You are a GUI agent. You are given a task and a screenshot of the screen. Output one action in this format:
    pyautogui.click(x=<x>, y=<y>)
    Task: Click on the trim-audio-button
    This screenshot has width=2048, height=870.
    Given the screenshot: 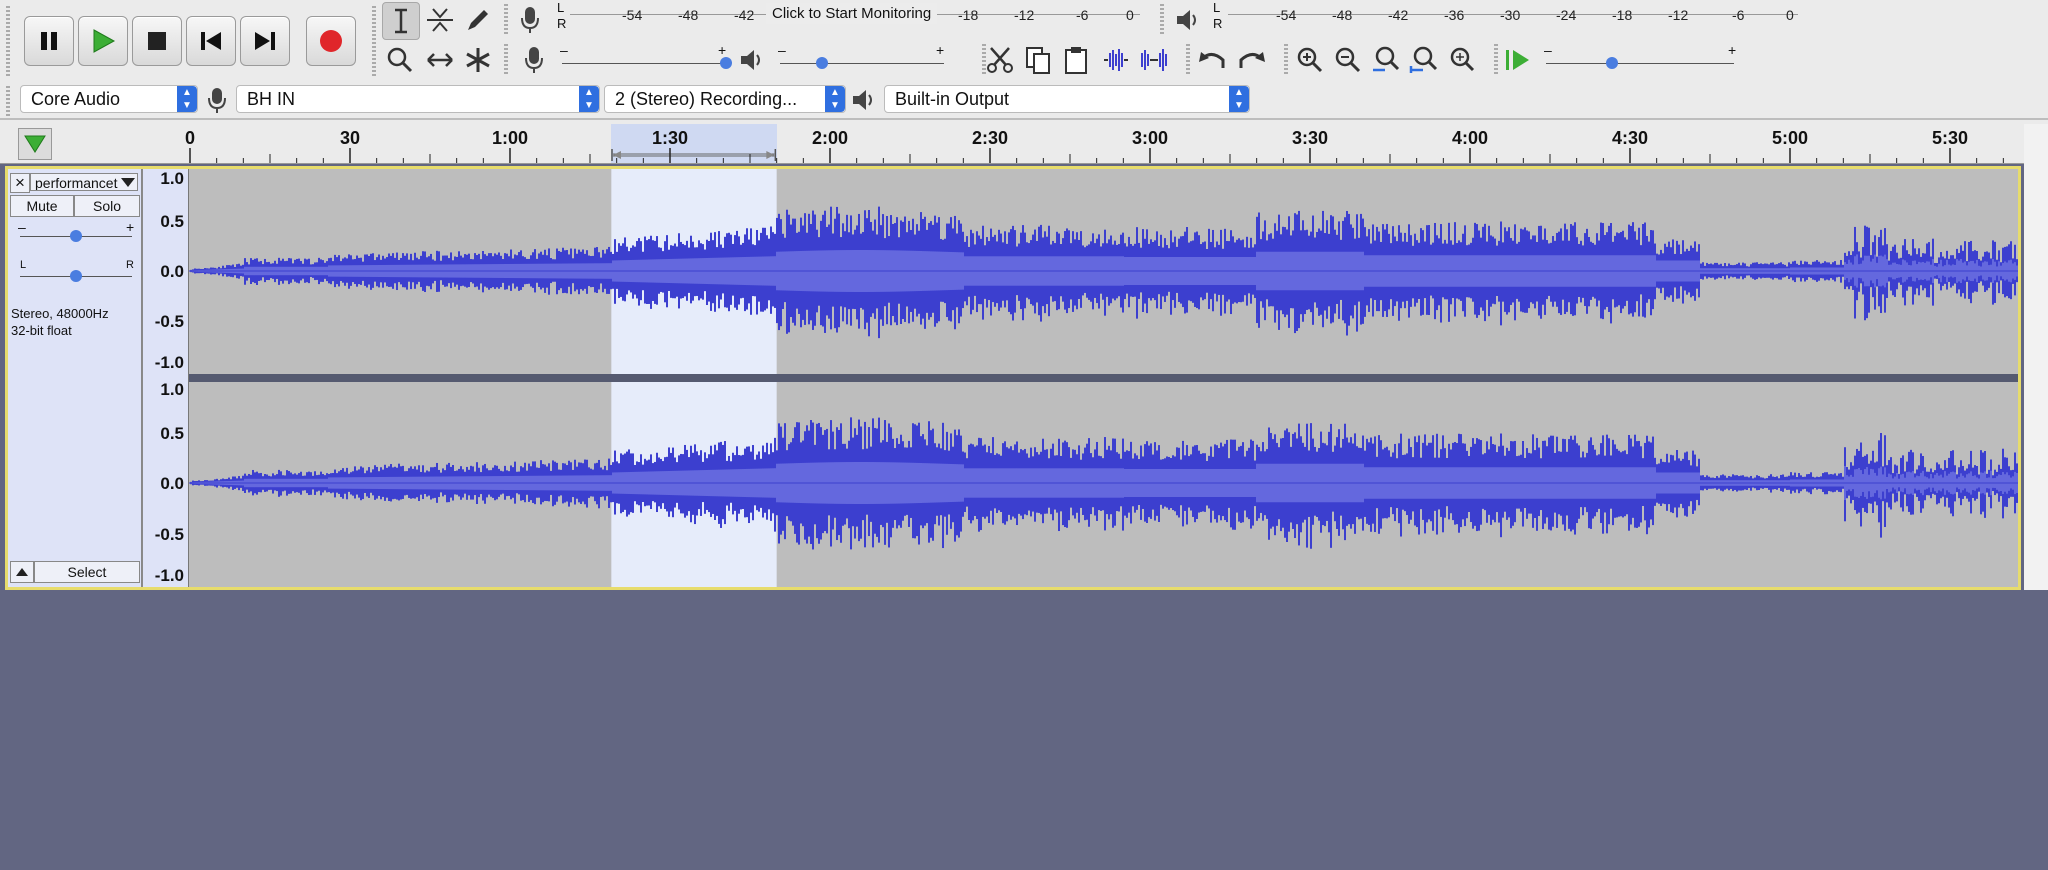 What is the action you would take?
    pyautogui.click(x=1116, y=60)
    